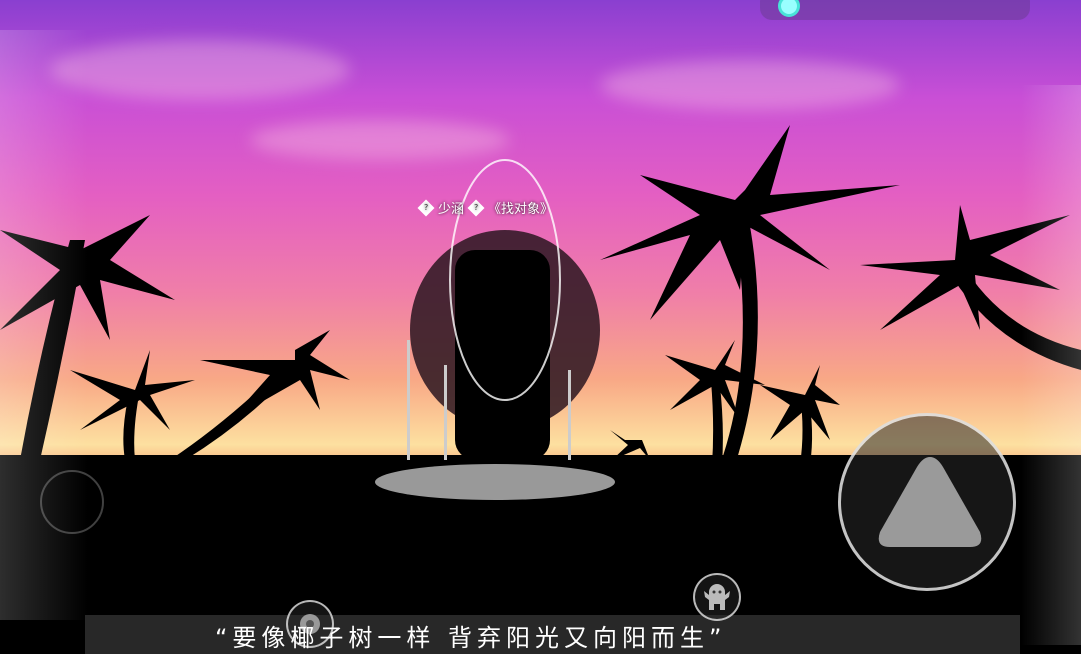  Describe the element at coordinates (1051, 365) in the screenshot. I see `right-panel-overlay` at that location.